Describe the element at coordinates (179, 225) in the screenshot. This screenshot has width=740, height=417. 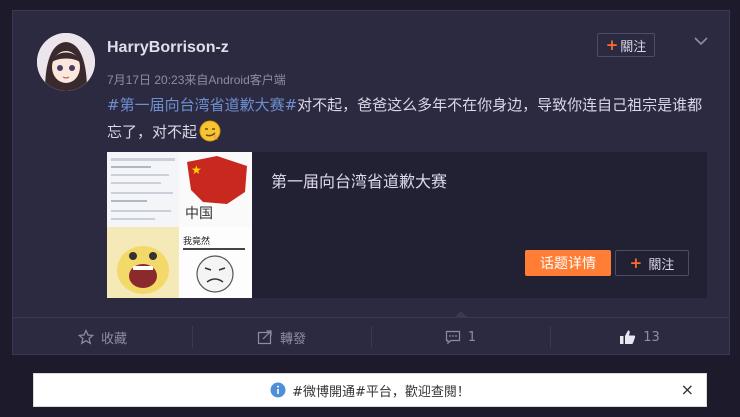
I see `topic-image: ★ 中国 我竟然` at that location.